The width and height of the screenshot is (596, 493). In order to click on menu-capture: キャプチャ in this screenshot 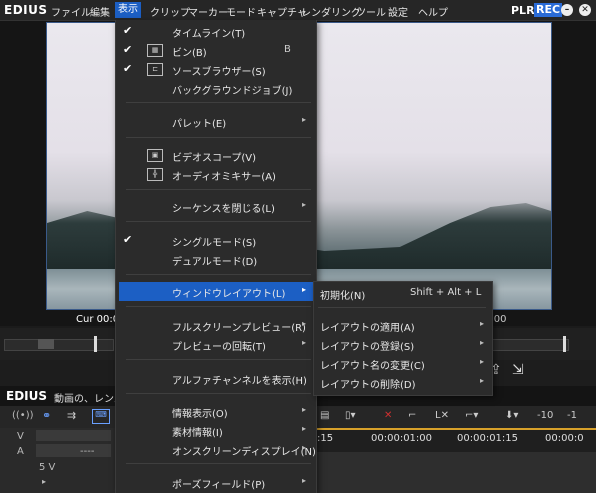, I will do `click(282, 11)`.